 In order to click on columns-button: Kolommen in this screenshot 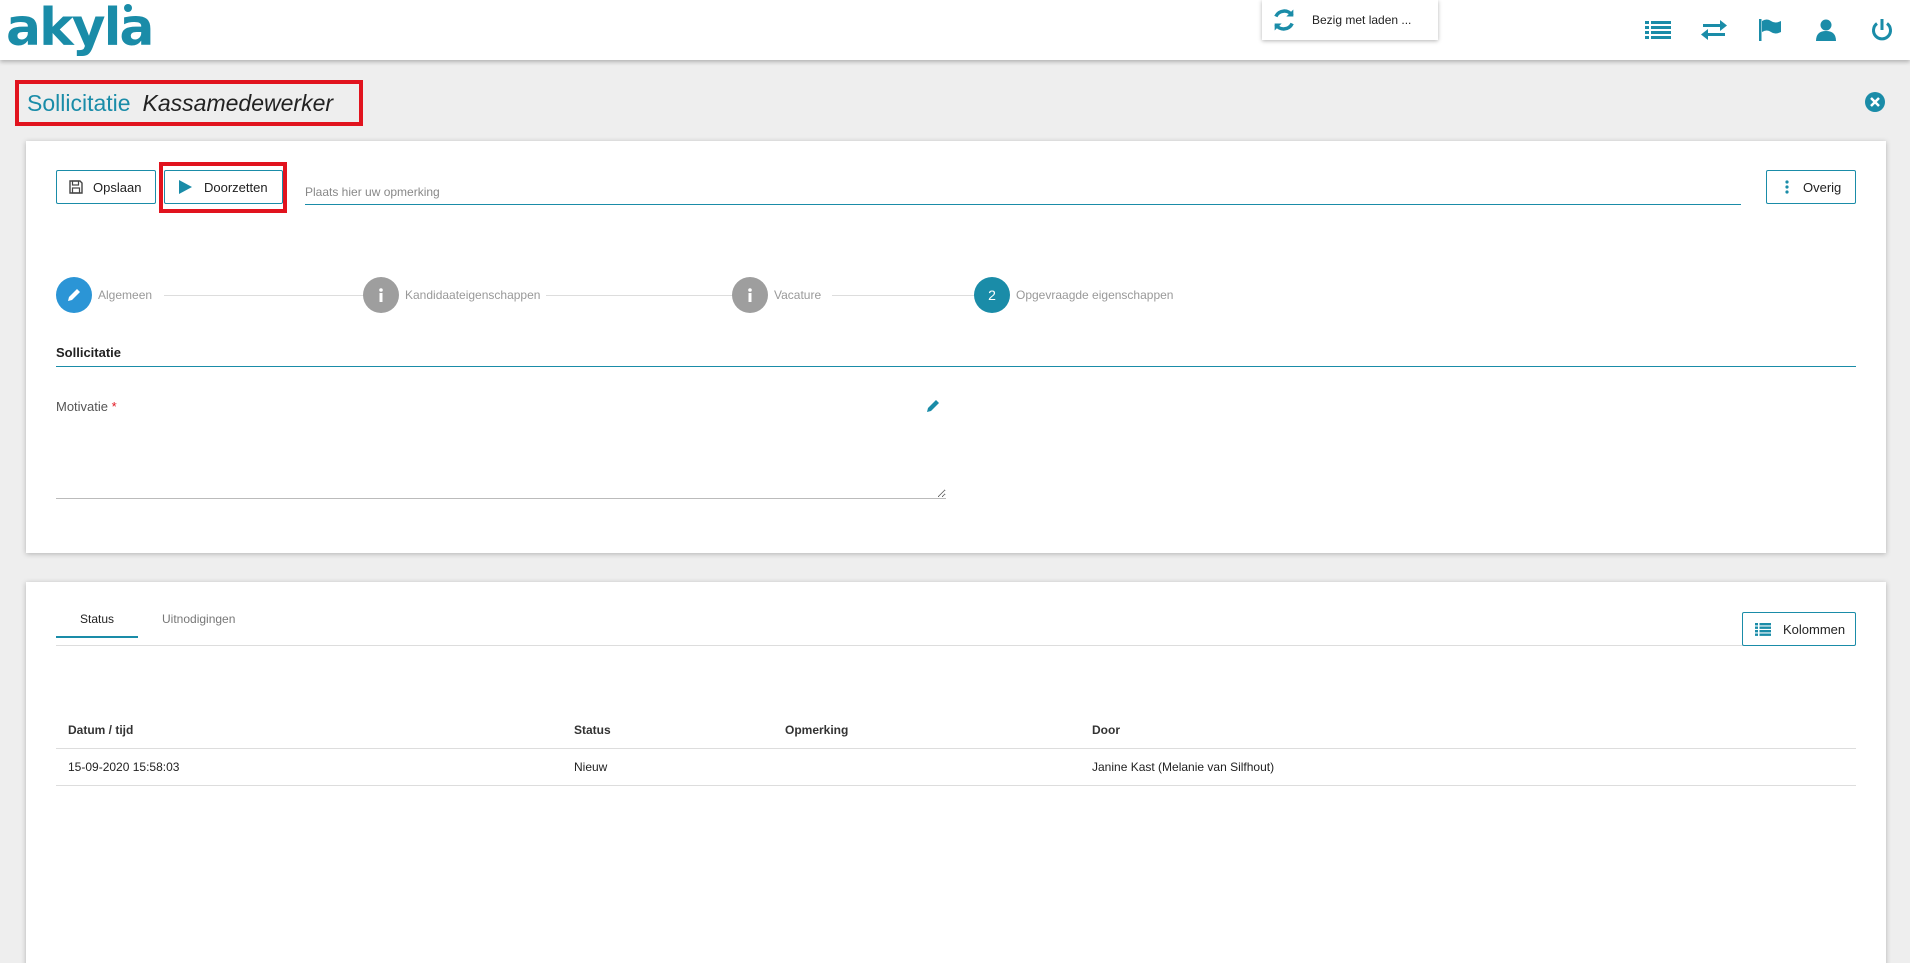, I will do `click(1799, 629)`.